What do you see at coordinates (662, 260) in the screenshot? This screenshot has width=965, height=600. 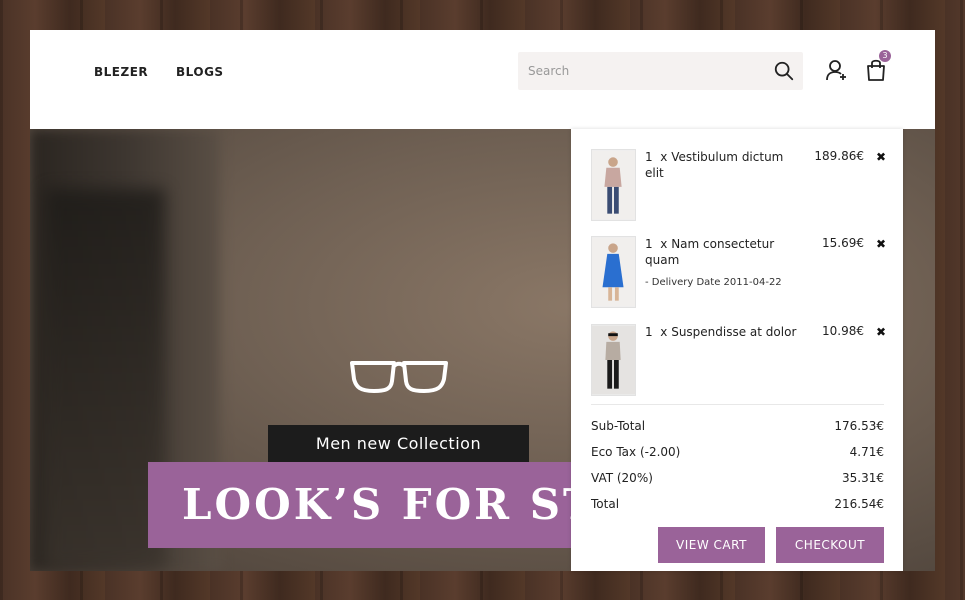 I see `cart-item-title-cont: quam` at bounding box center [662, 260].